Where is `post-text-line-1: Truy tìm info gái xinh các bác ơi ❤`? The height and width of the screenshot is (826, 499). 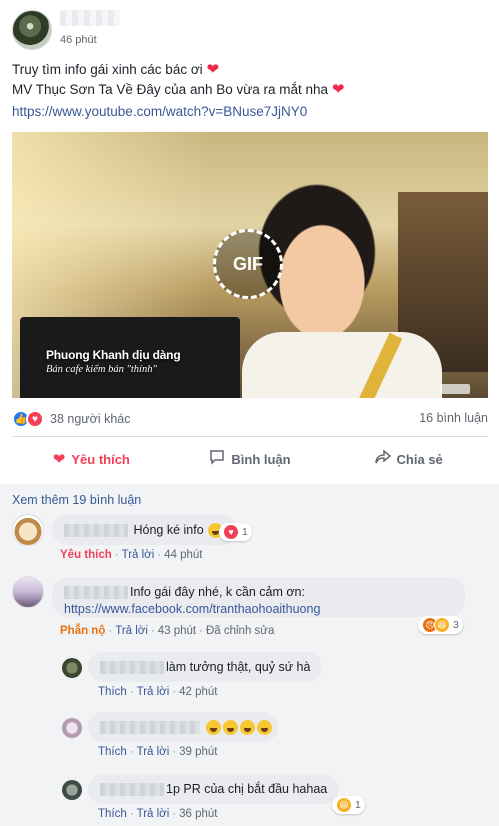 post-text-line-1: Truy tìm info gái xinh các bác ơi ❤ is located at coordinates (116, 69).